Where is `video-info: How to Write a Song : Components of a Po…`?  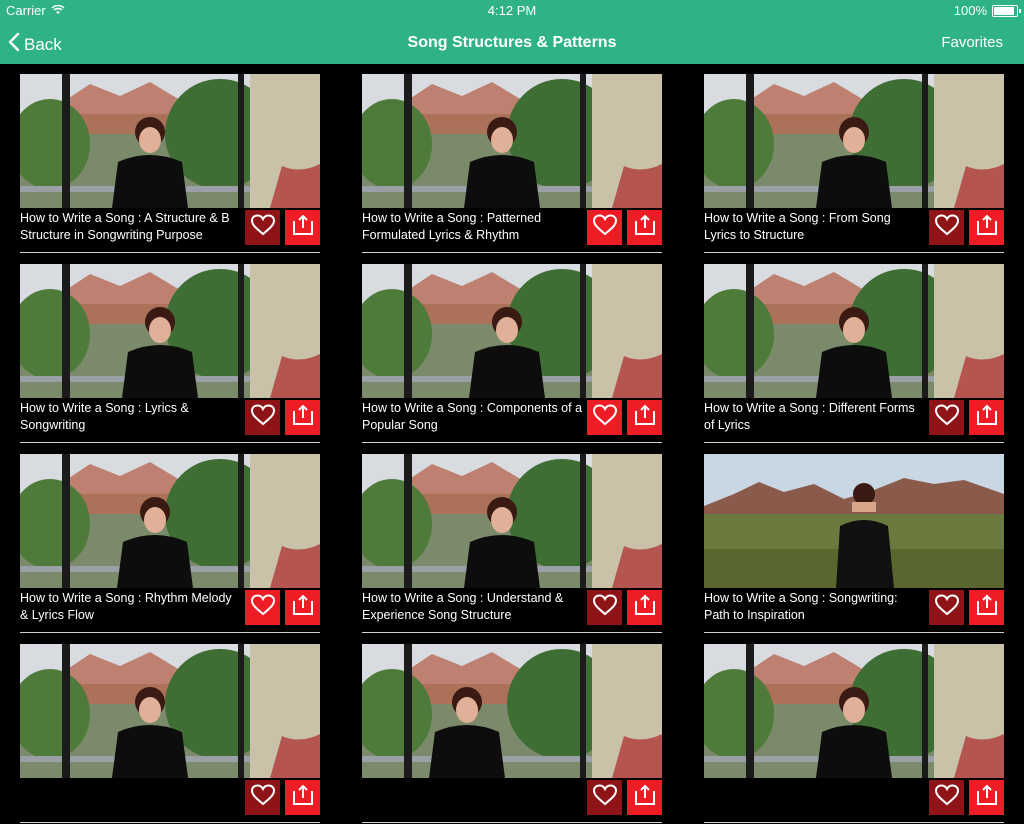 video-info: How to Write a Song : Components of a Po… is located at coordinates (512, 420).